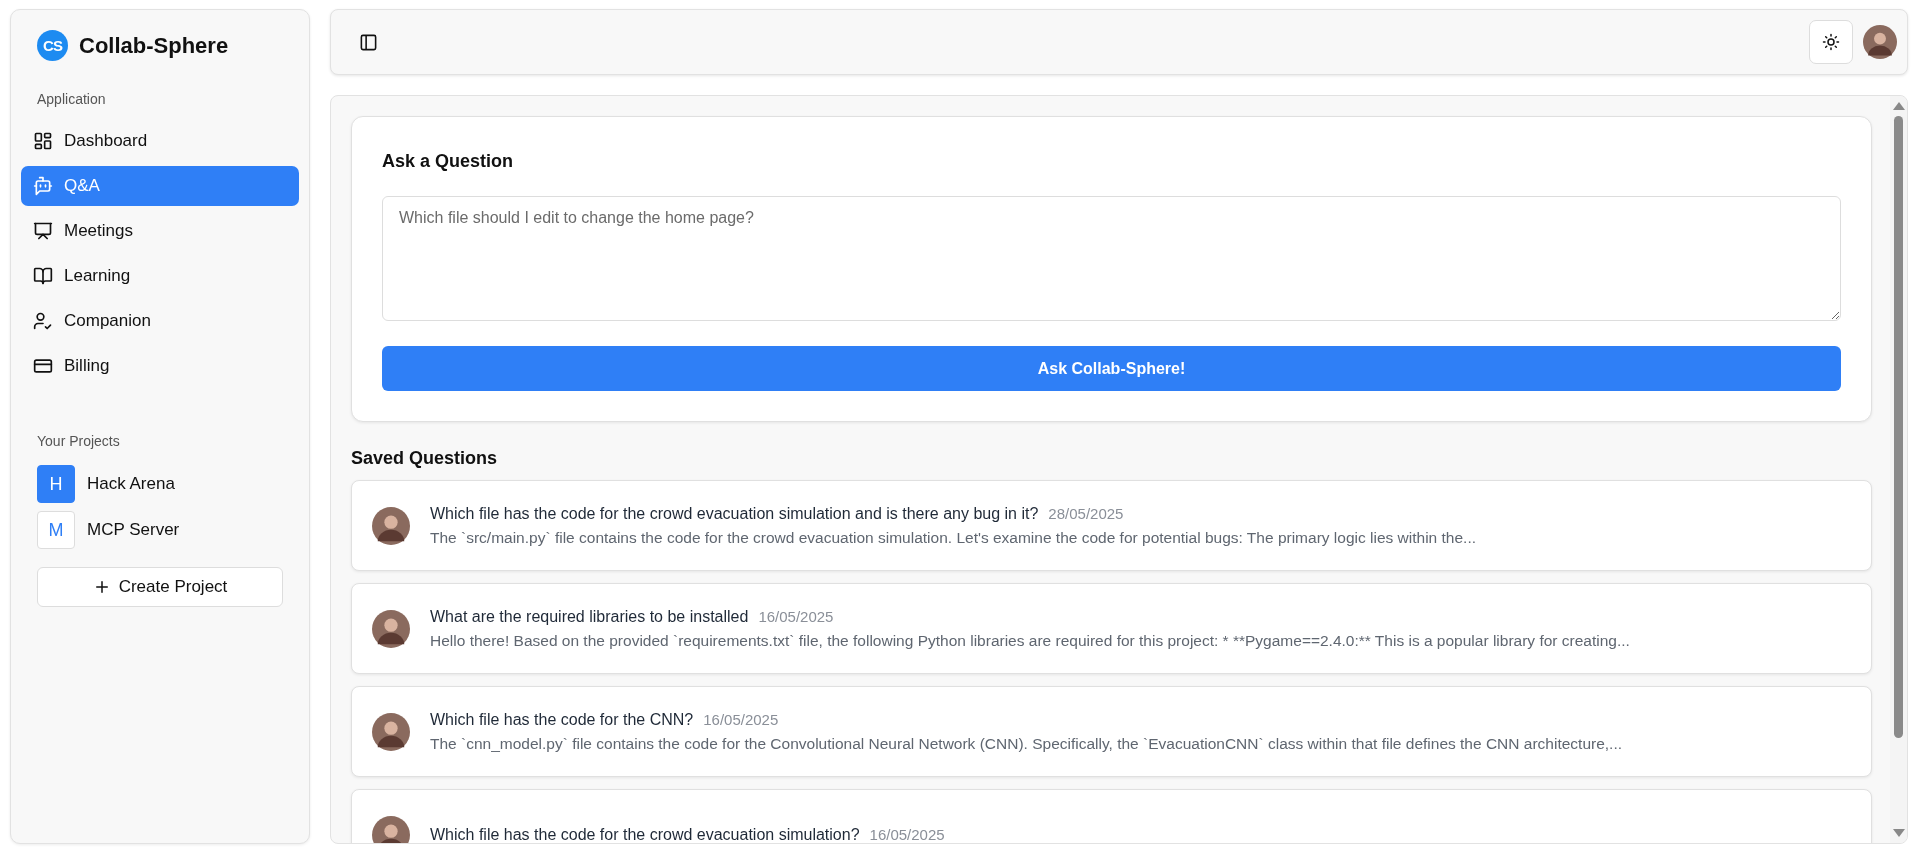 The image size is (1918, 861). What do you see at coordinates (160, 321) in the screenshot?
I see `nav-item: Companion` at bounding box center [160, 321].